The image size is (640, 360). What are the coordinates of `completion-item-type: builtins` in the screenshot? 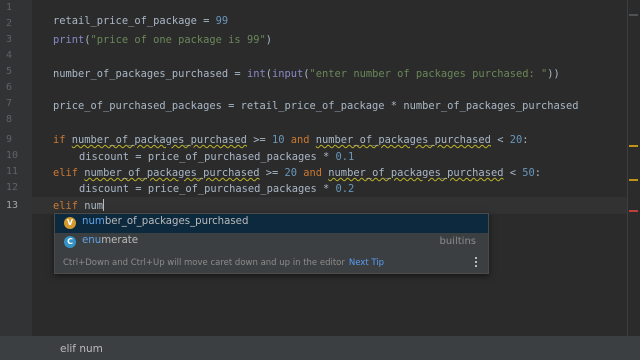 It's located at (458, 241).